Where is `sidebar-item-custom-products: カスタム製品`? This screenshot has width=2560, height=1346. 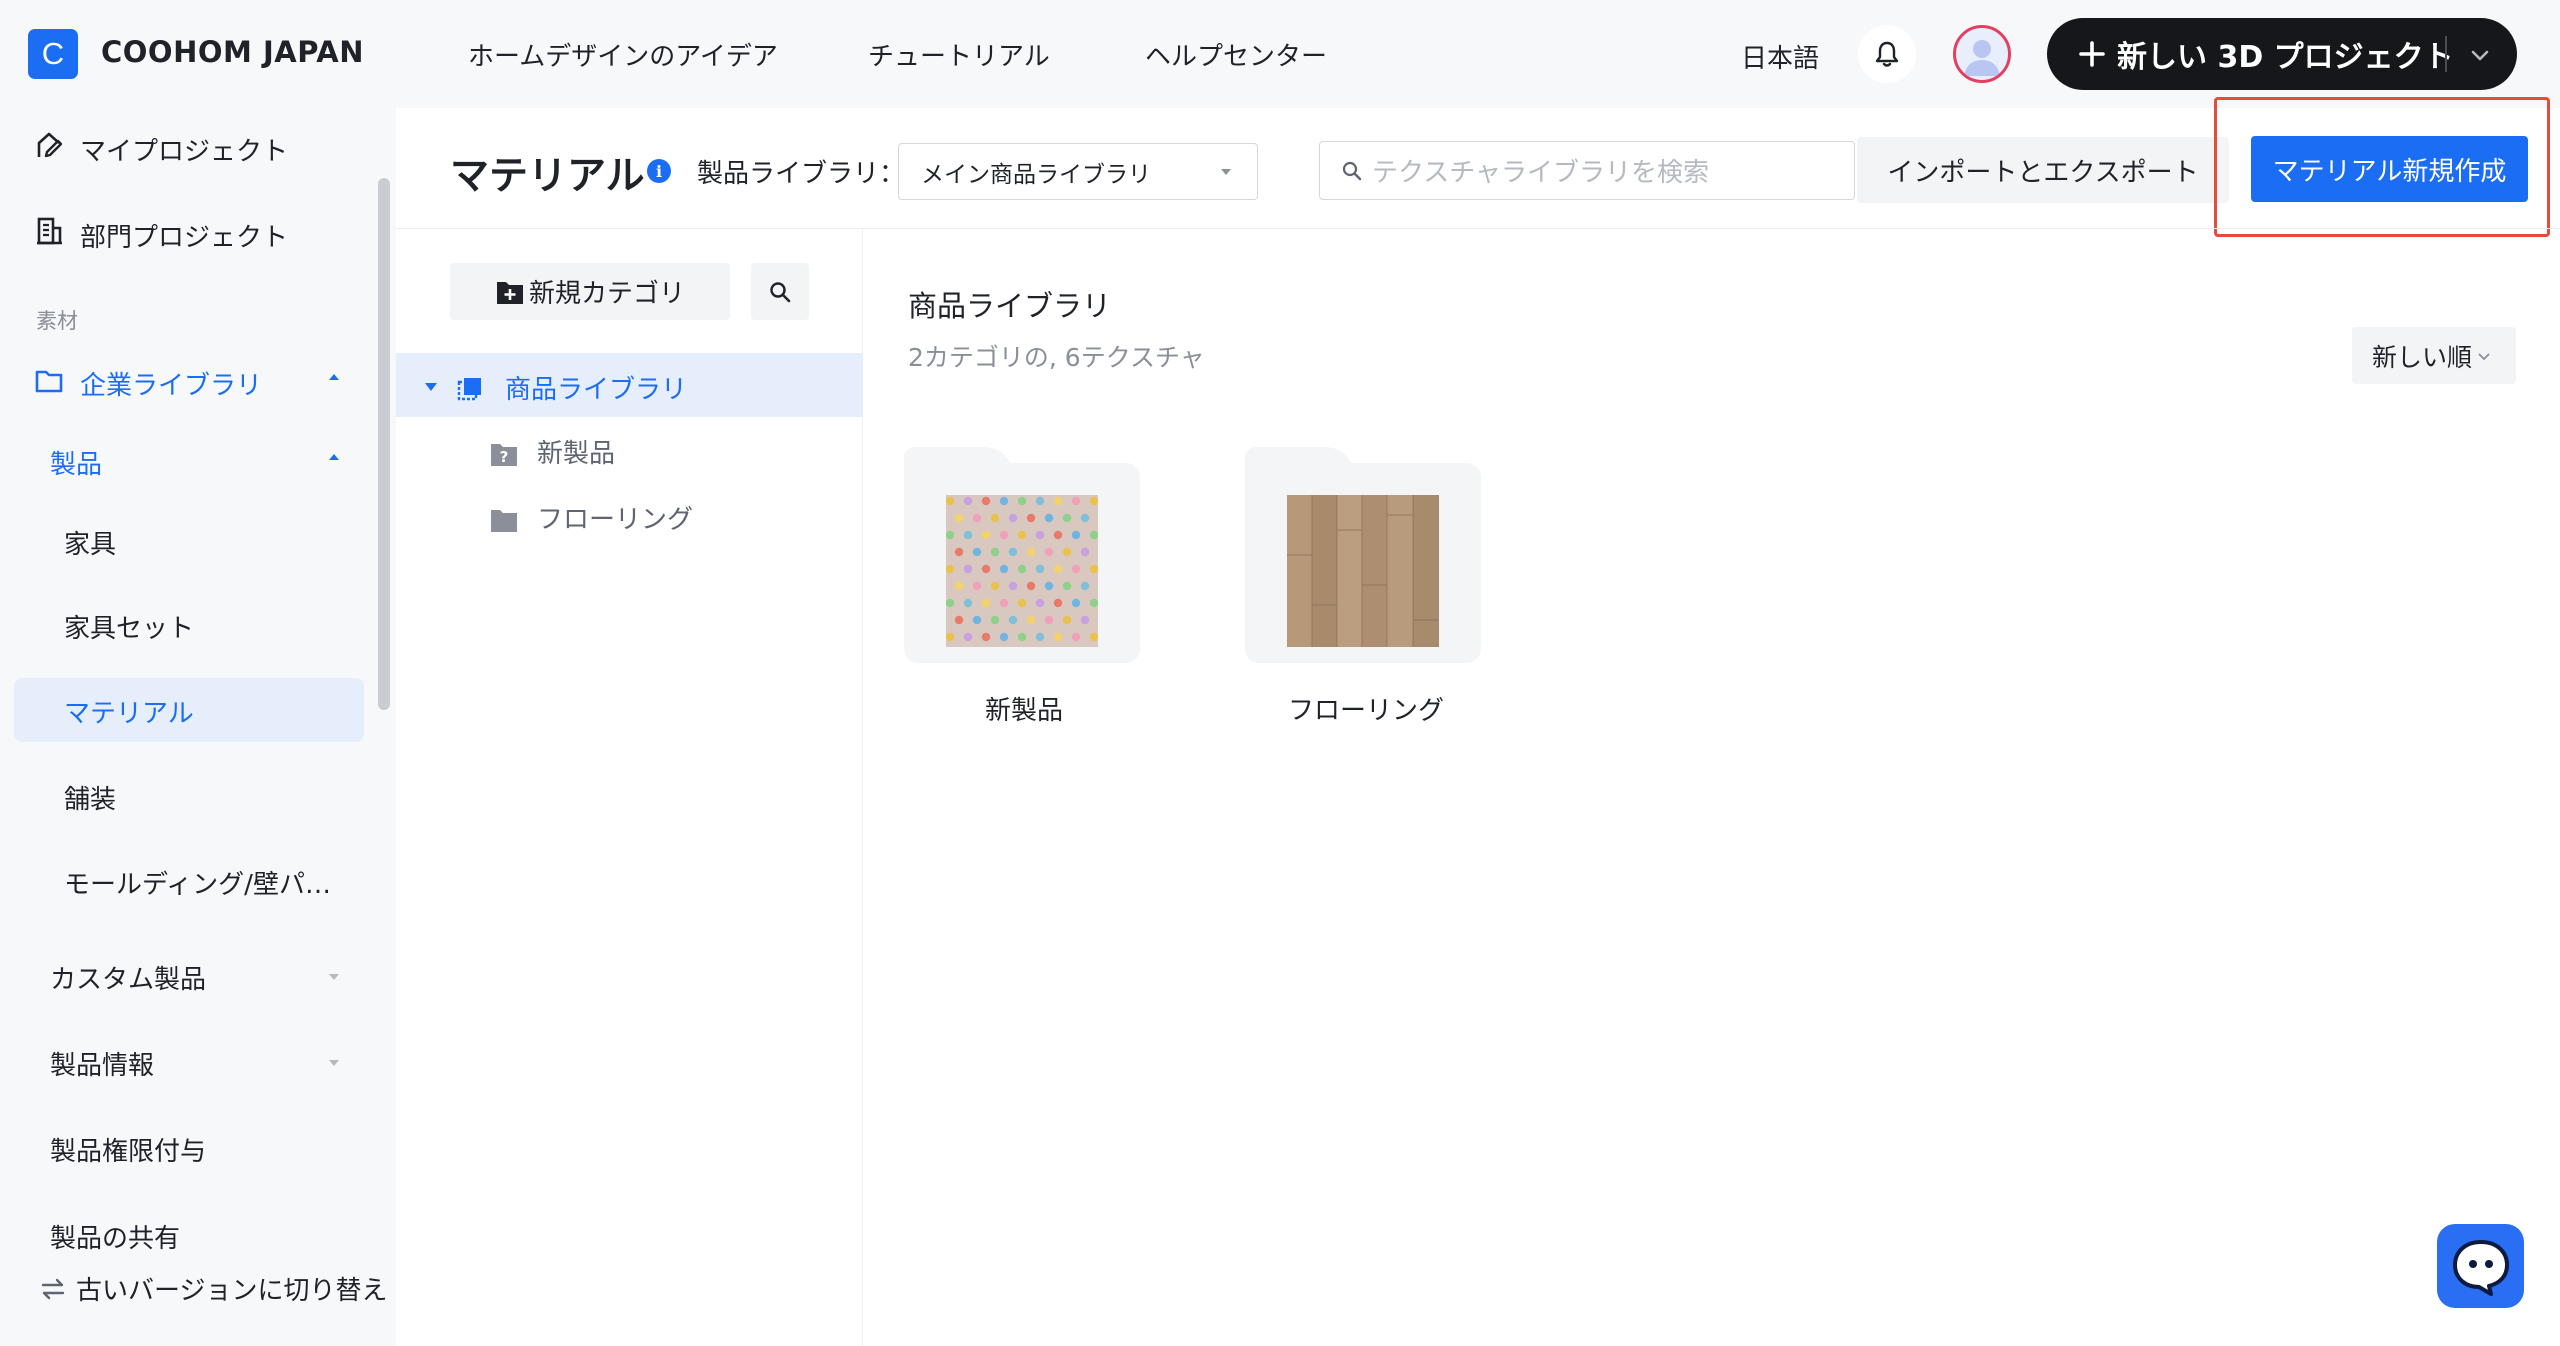 sidebar-item-custom-products: カスタム製品 is located at coordinates (128, 977).